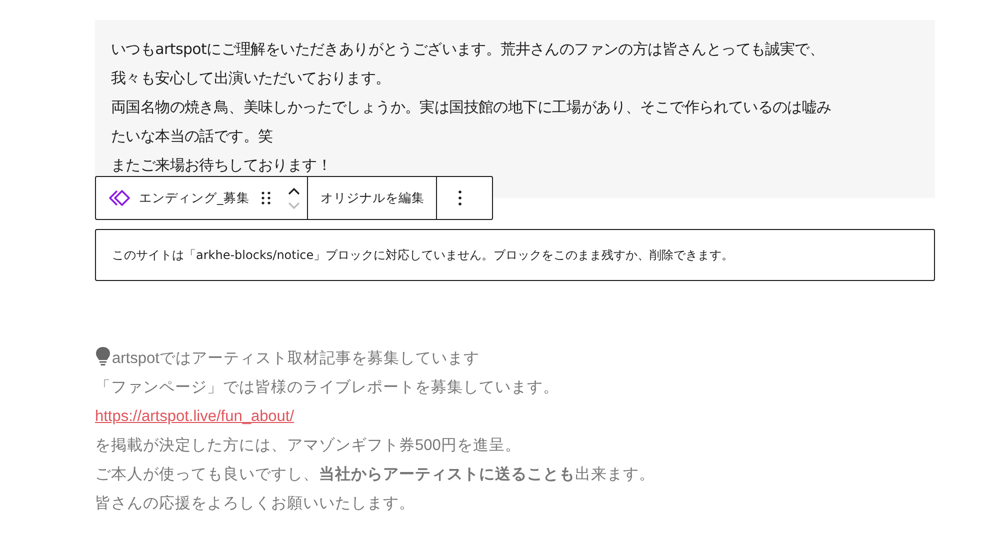 The image size is (982, 545). What do you see at coordinates (327, 388) in the screenshot?
I see `recruit-text: 「ファンページ」では皆様のライブレポートを募集しています。` at bounding box center [327, 388].